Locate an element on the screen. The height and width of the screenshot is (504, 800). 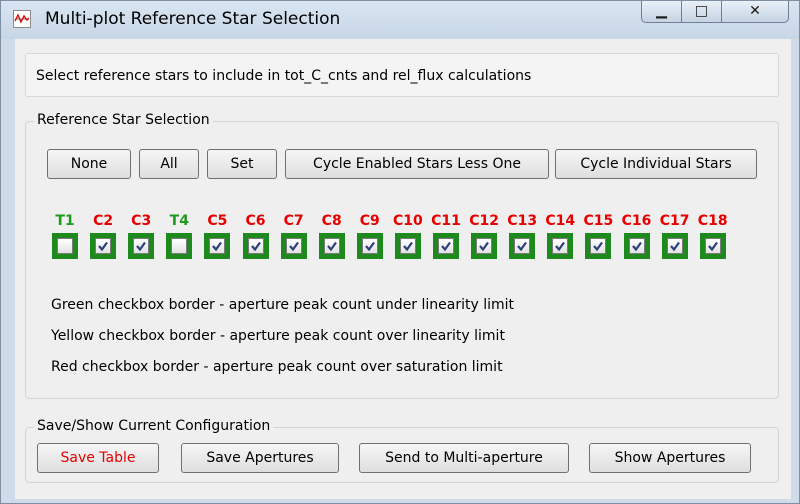
maximize-button: □ is located at coordinates (701, 12).